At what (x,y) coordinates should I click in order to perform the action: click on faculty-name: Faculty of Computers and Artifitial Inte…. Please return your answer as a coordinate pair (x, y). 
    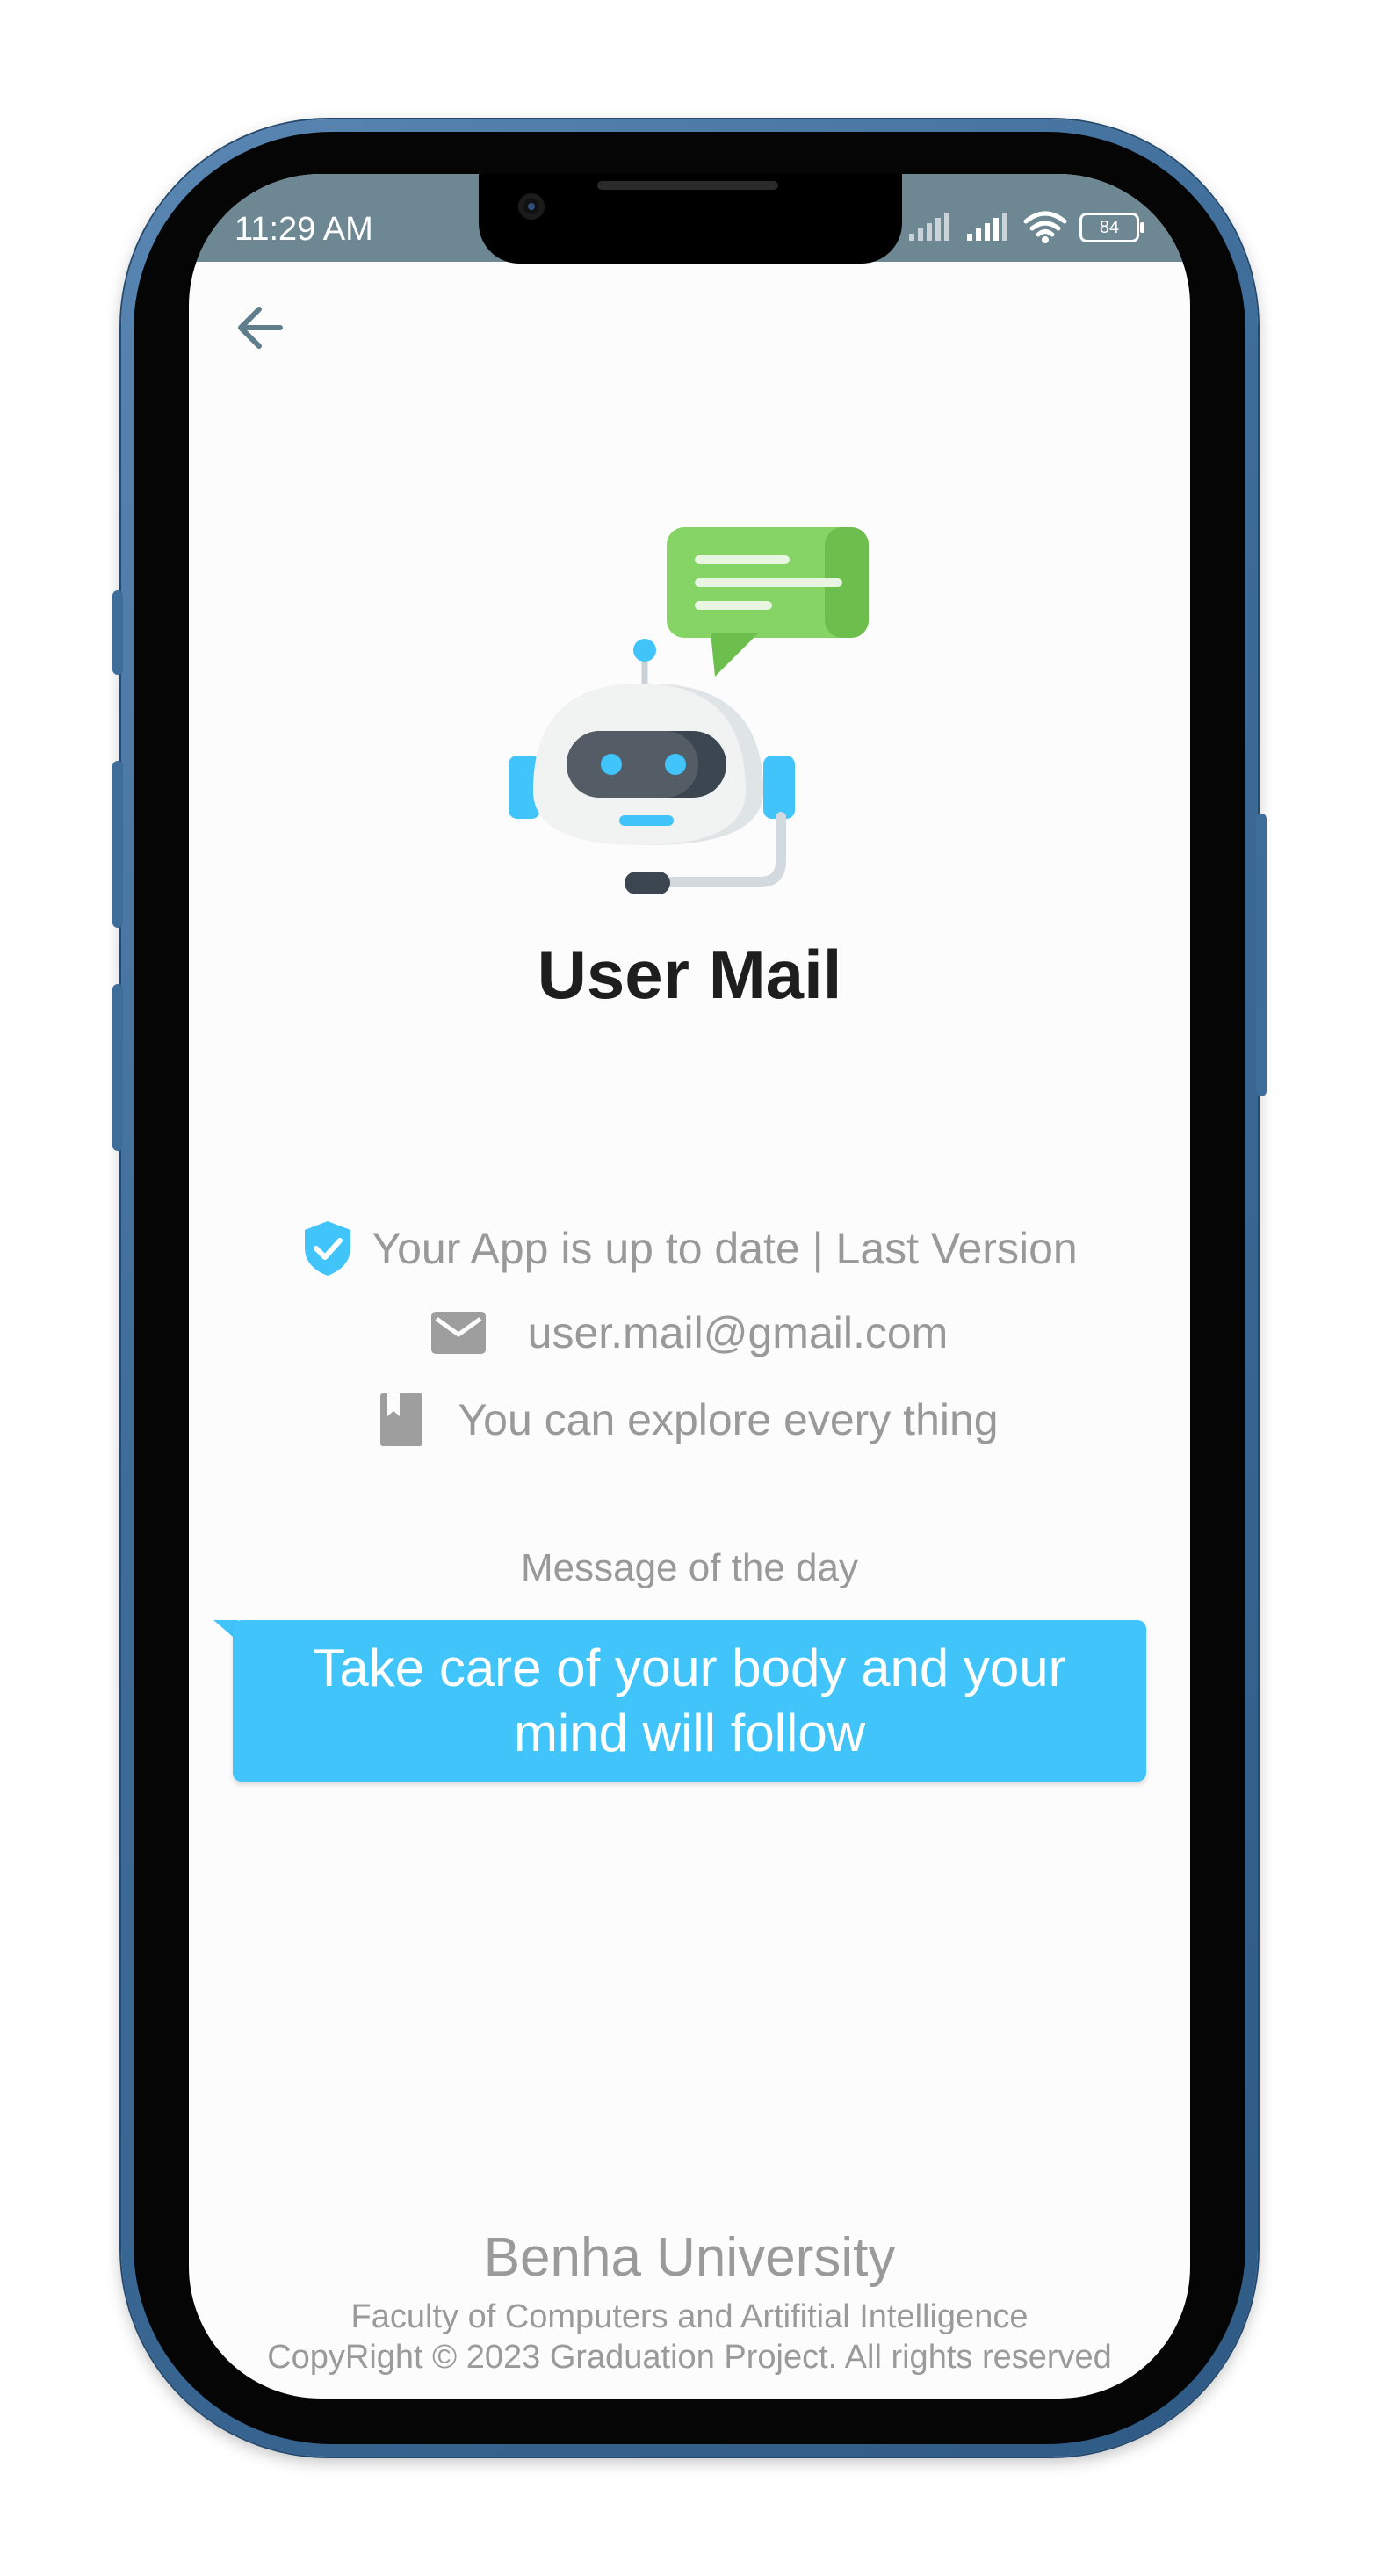
    Looking at the image, I should click on (689, 2316).